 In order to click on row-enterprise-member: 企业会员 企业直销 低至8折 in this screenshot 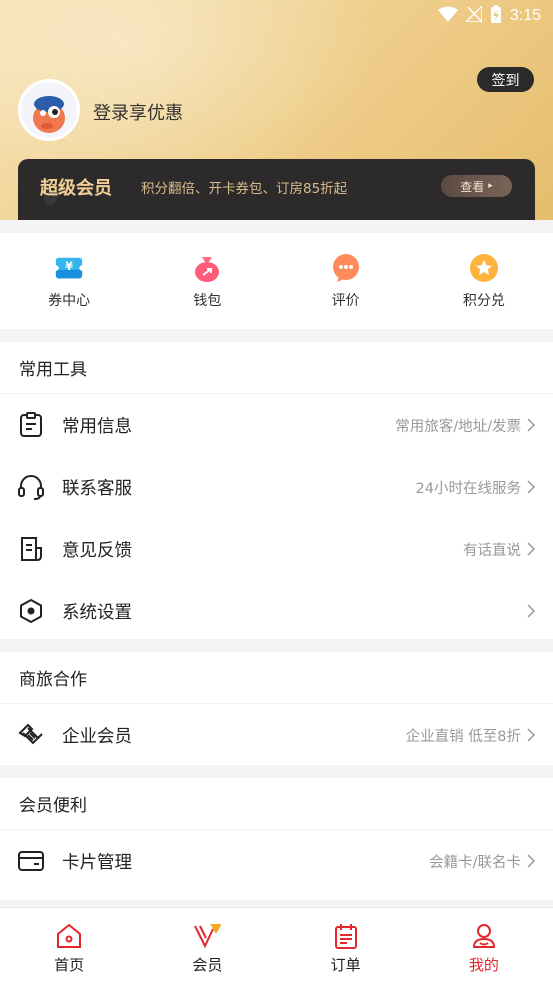, I will do `click(276, 735)`.